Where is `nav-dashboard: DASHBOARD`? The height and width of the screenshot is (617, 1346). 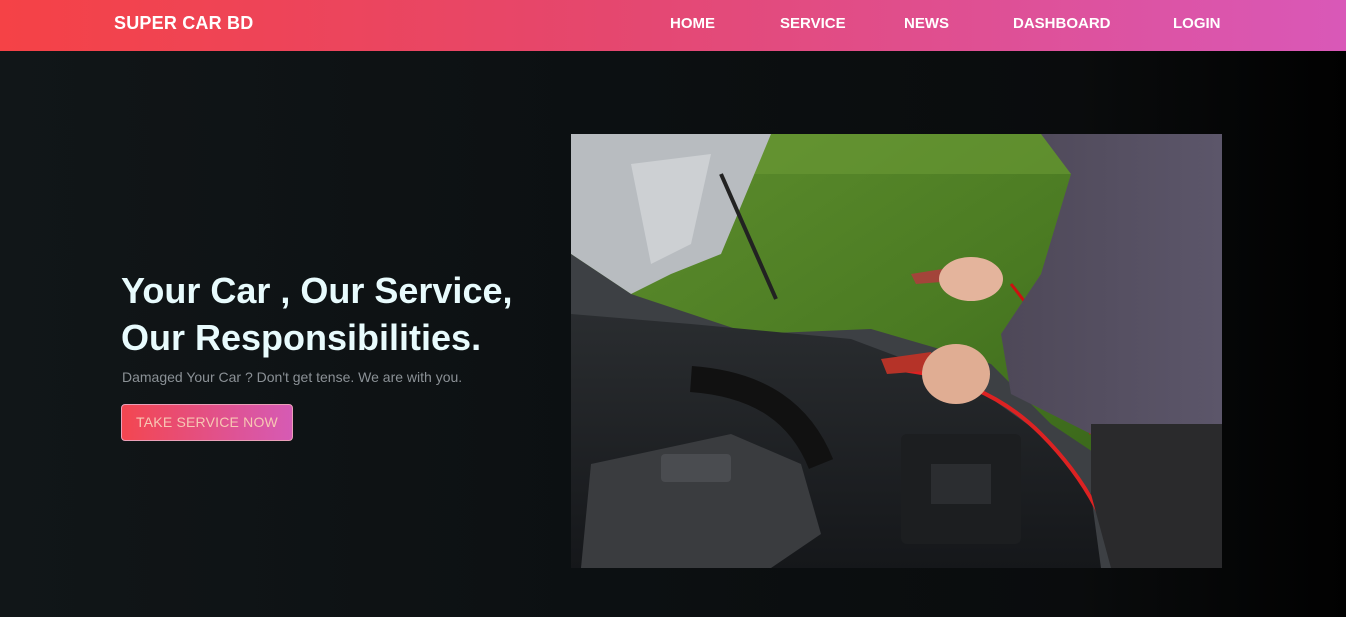 nav-dashboard: DASHBOARD is located at coordinates (1062, 23).